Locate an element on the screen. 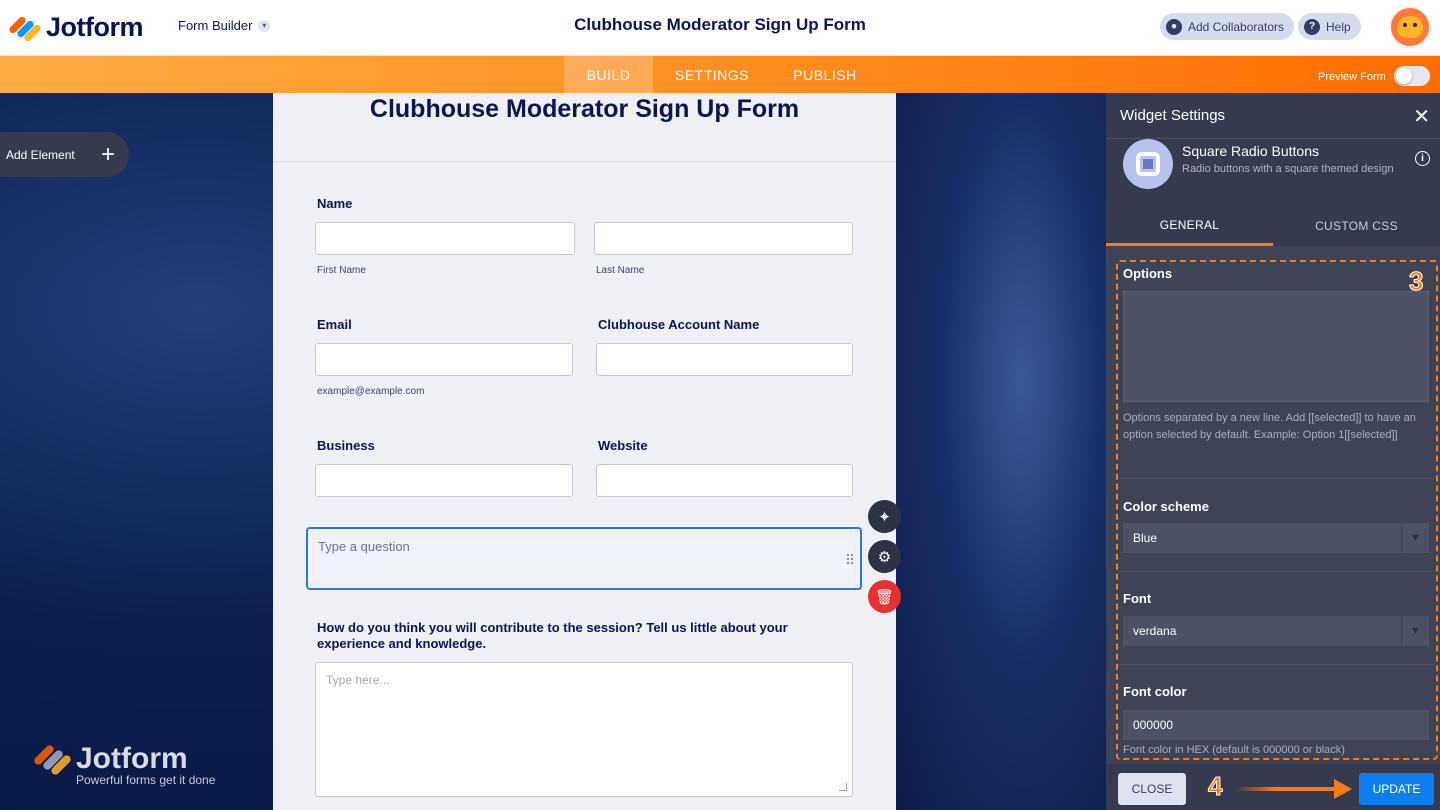  preview-form-label: Preview Form is located at coordinates (1352, 77).